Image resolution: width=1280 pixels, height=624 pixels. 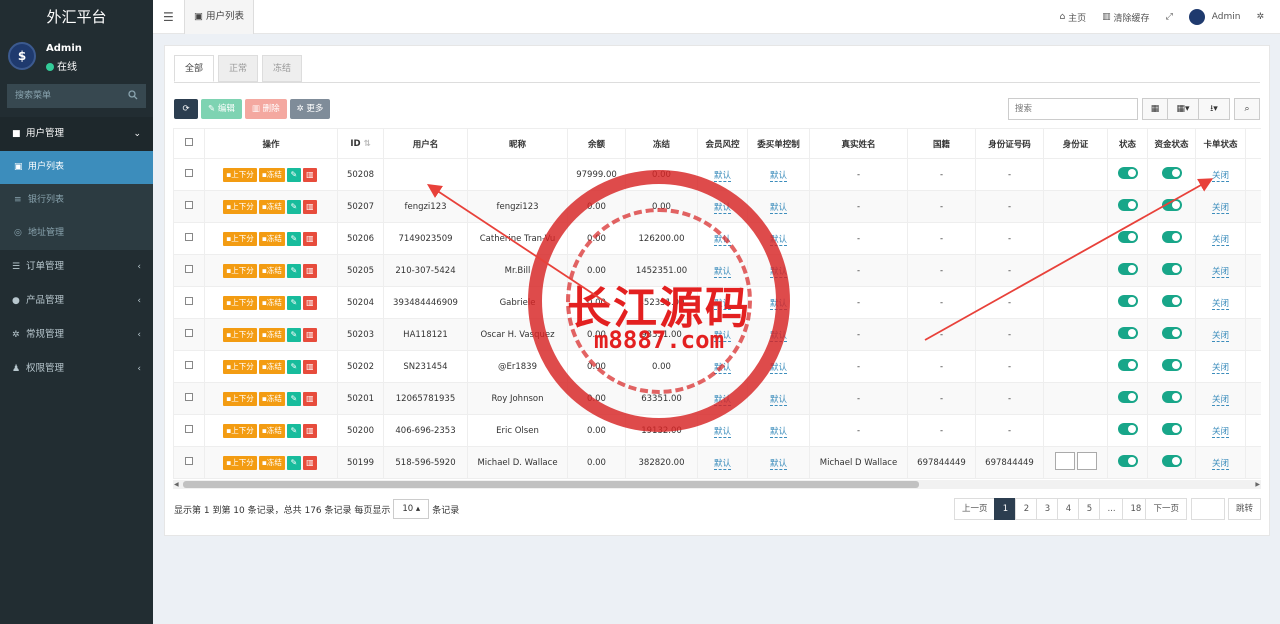 What do you see at coordinates (1005, 509) in the screenshot?
I see `page-button: 1` at bounding box center [1005, 509].